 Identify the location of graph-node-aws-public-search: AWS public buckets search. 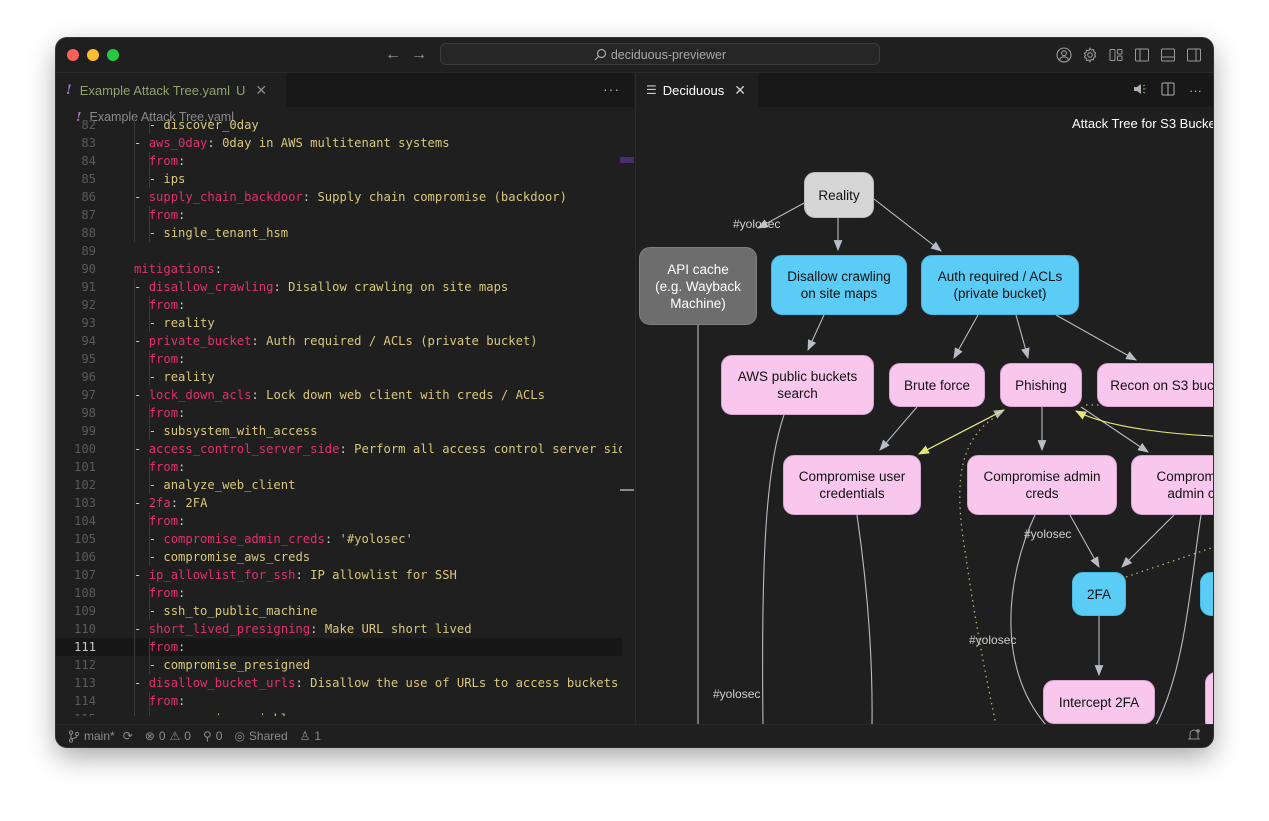
(797, 385).